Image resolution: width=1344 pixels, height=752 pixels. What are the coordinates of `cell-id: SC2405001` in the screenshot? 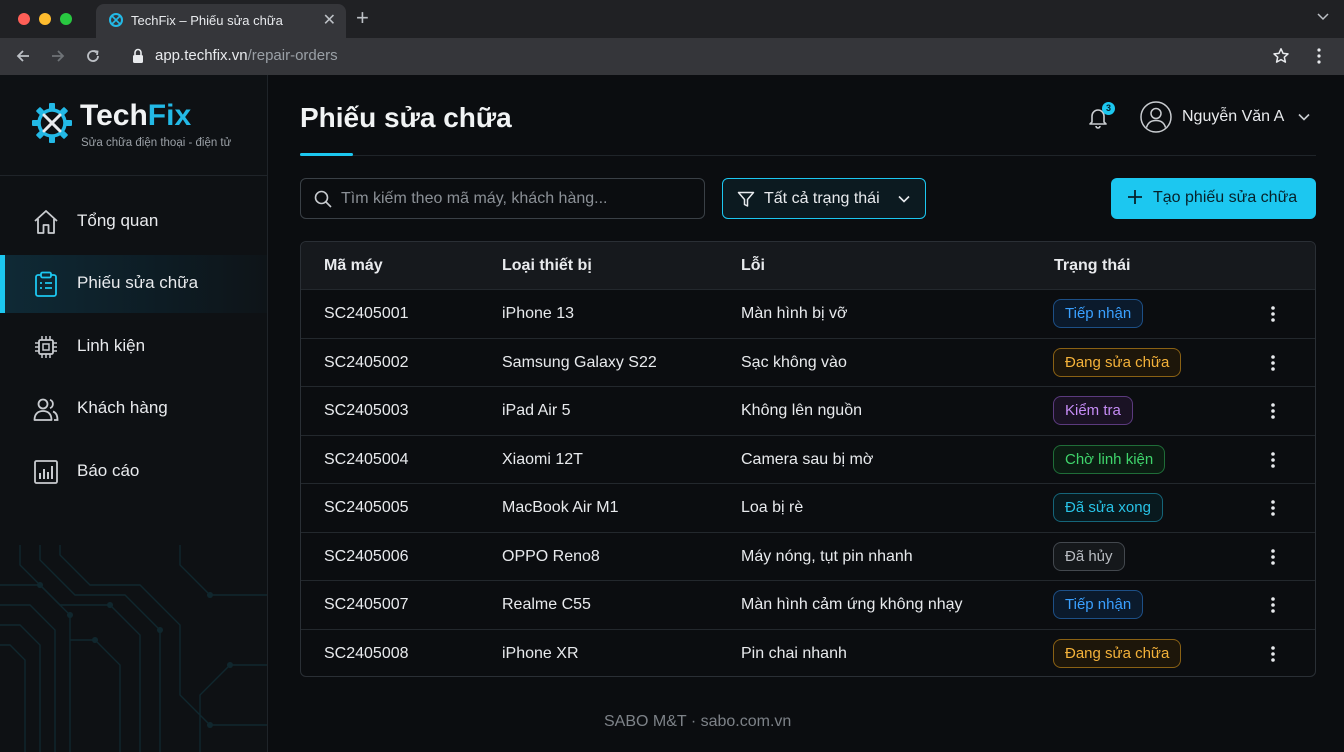 It's located at (366, 313).